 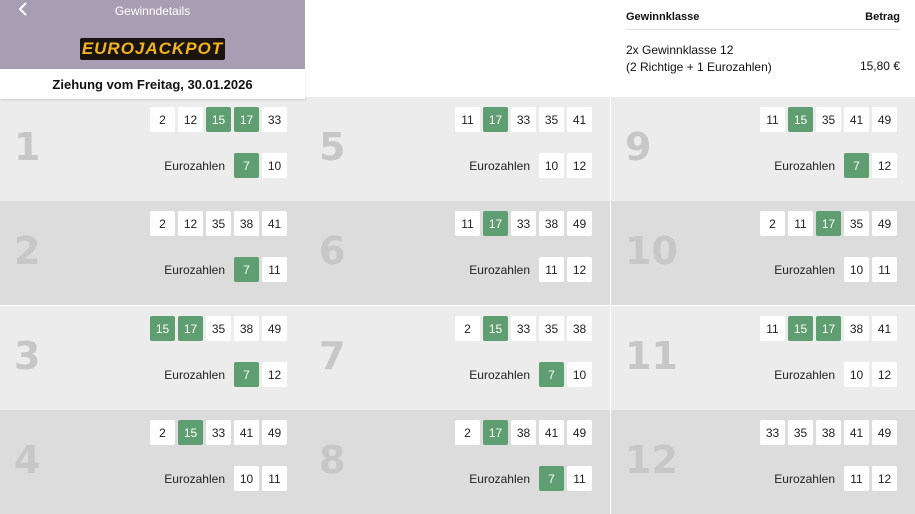 I want to click on ticket-block: 6 11 17 33 38 49 Eurozahlen 11 12, so click(x=457, y=253).